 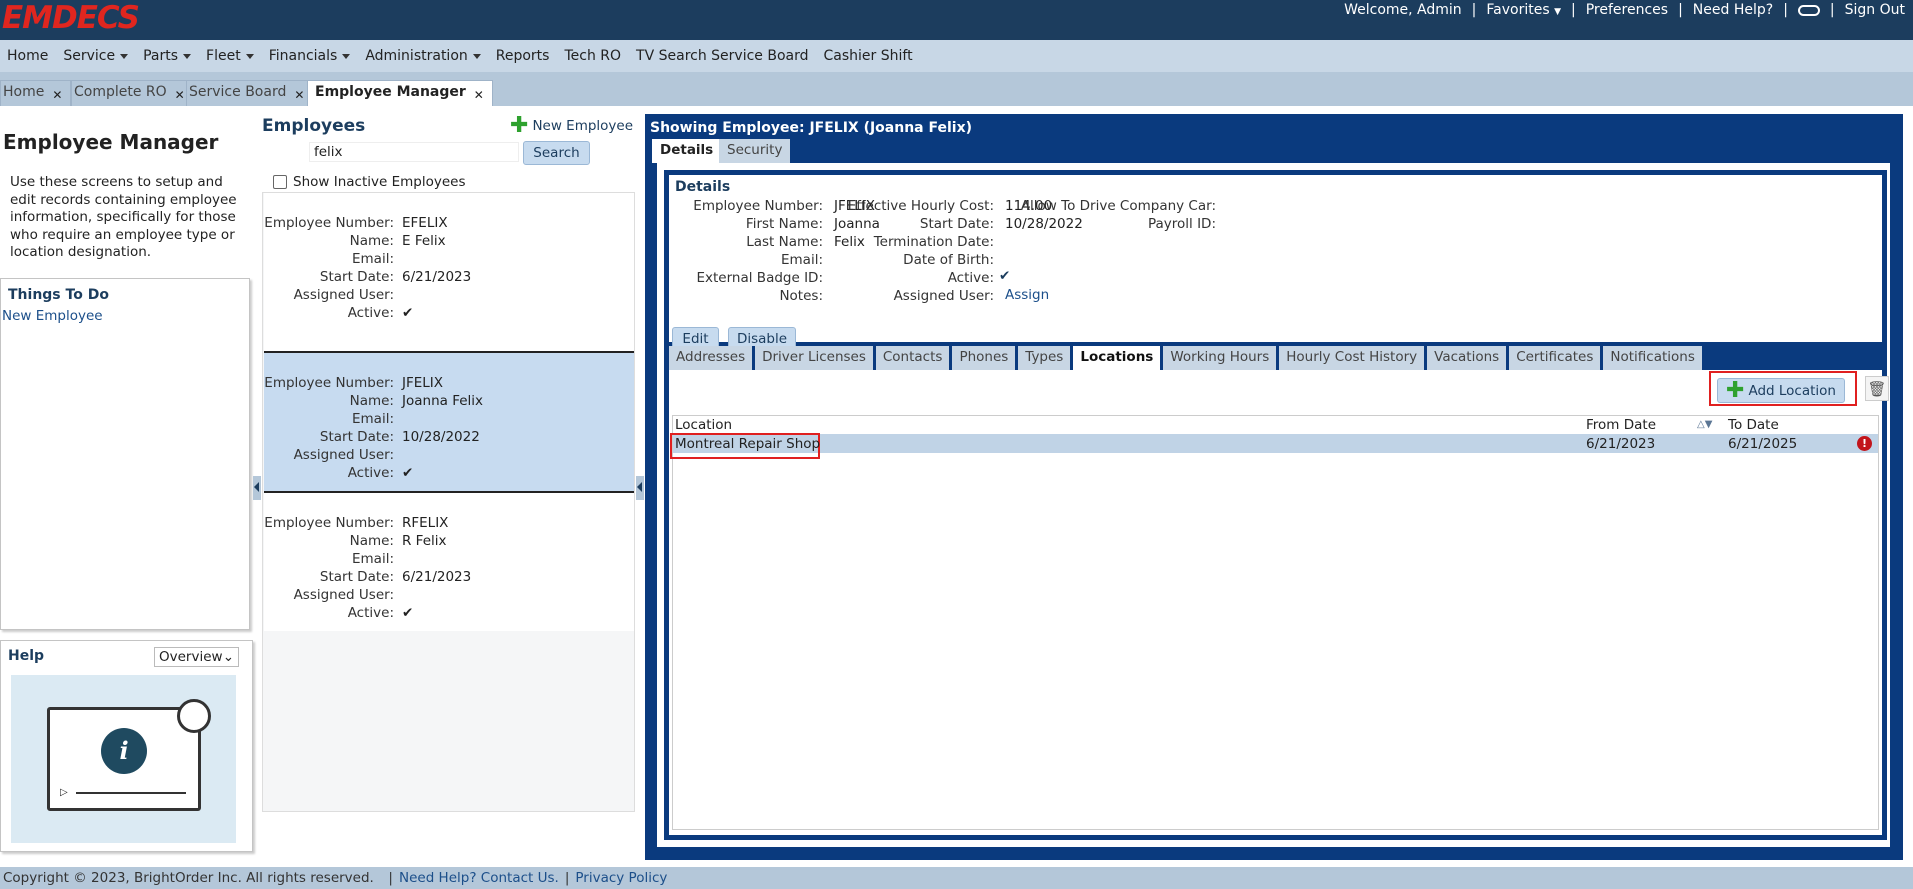 What do you see at coordinates (556, 153) in the screenshot?
I see `search-button: Search` at bounding box center [556, 153].